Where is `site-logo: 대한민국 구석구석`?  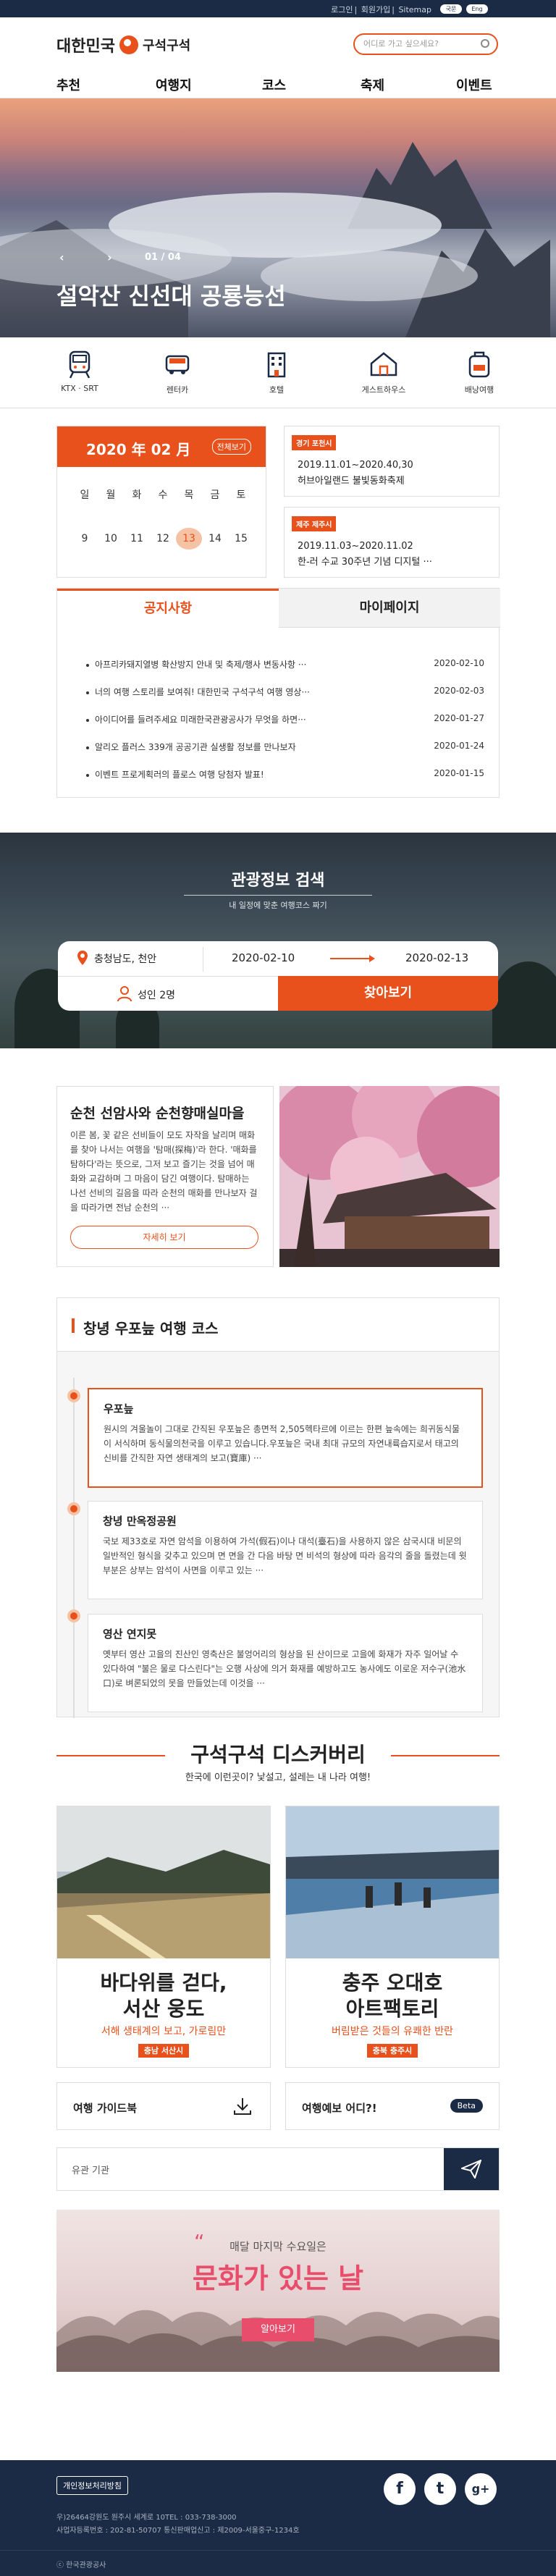 site-logo: 대한민국 구석구석 is located at coordinates (123, 44).